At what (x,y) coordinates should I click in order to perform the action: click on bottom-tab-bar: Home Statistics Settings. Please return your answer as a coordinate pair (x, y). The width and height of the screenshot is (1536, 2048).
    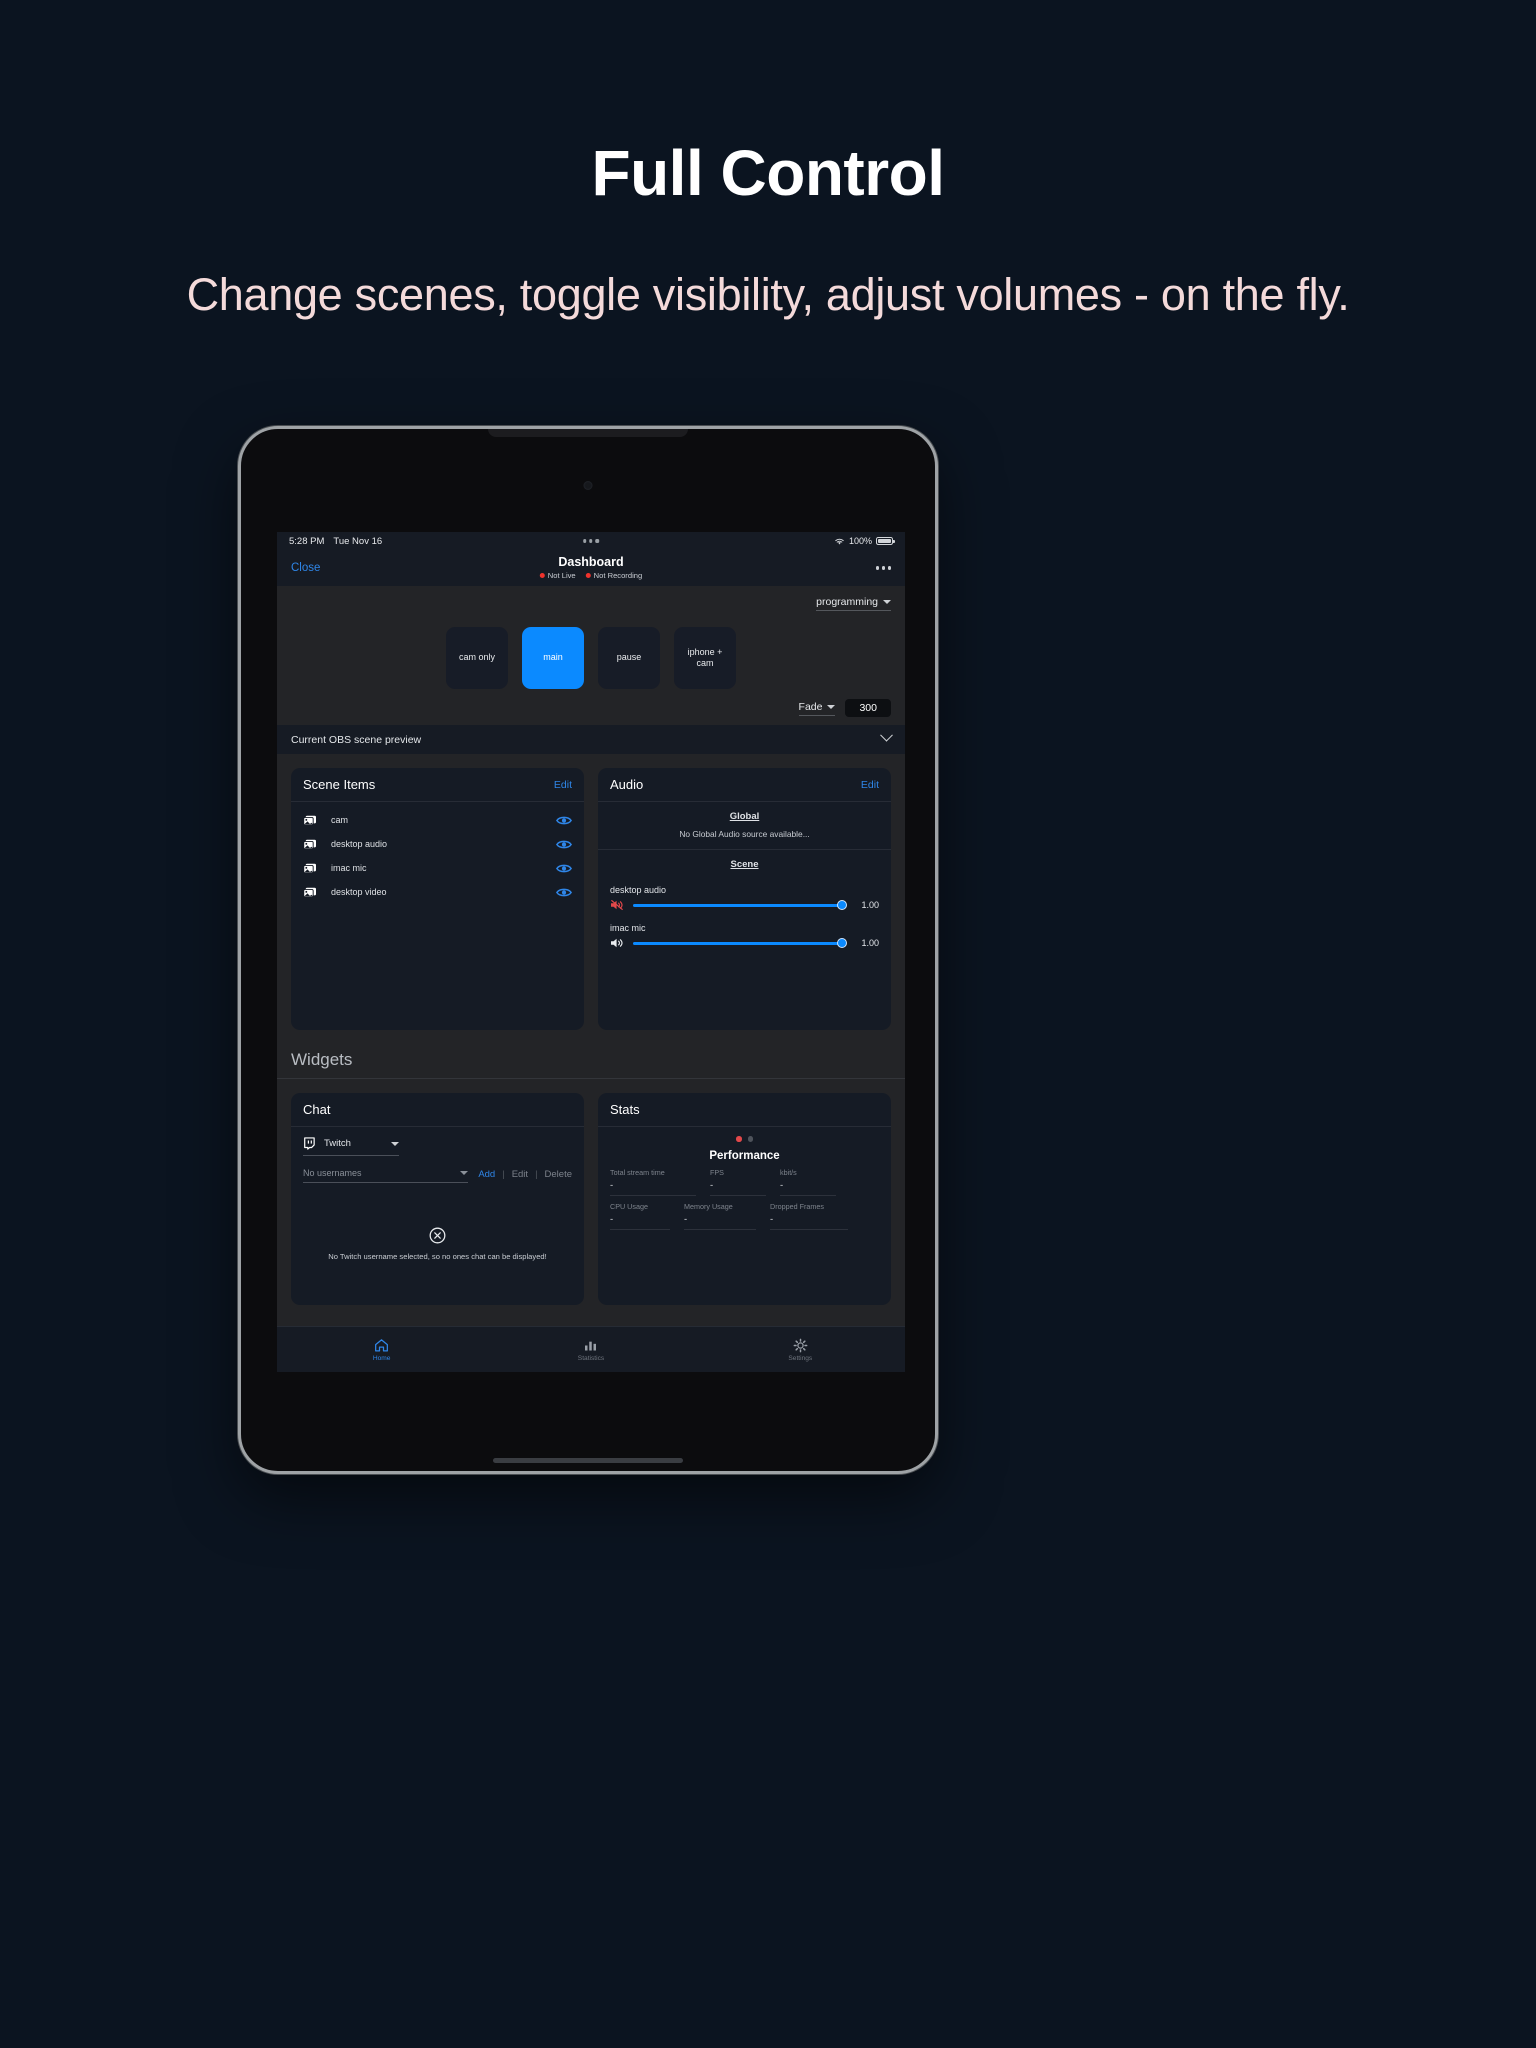
    Looking at the image, I should click on (591, 1349).